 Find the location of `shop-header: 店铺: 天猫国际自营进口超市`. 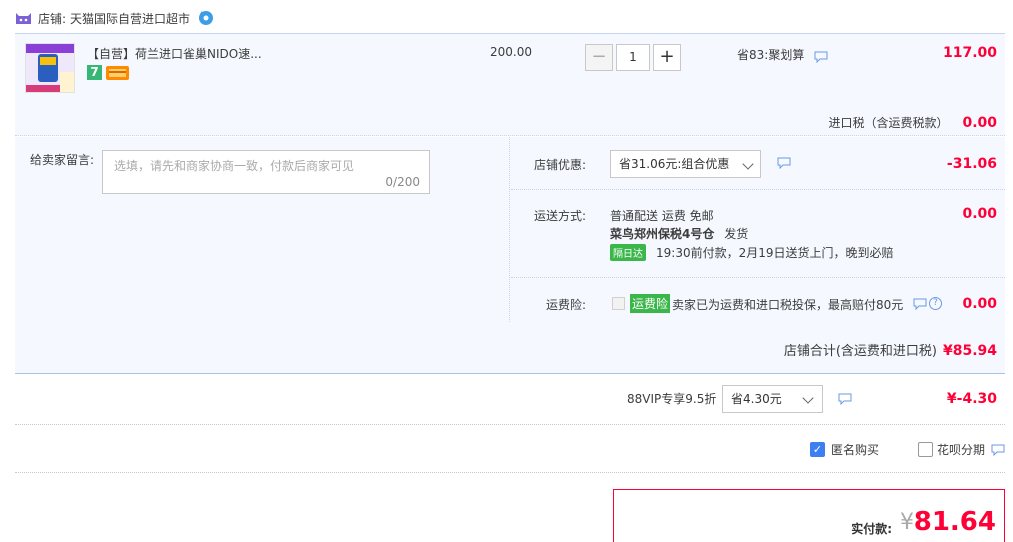

shop-header: 店铺: 天猫国际自营进口超市 is located at coordinates (114, 18).